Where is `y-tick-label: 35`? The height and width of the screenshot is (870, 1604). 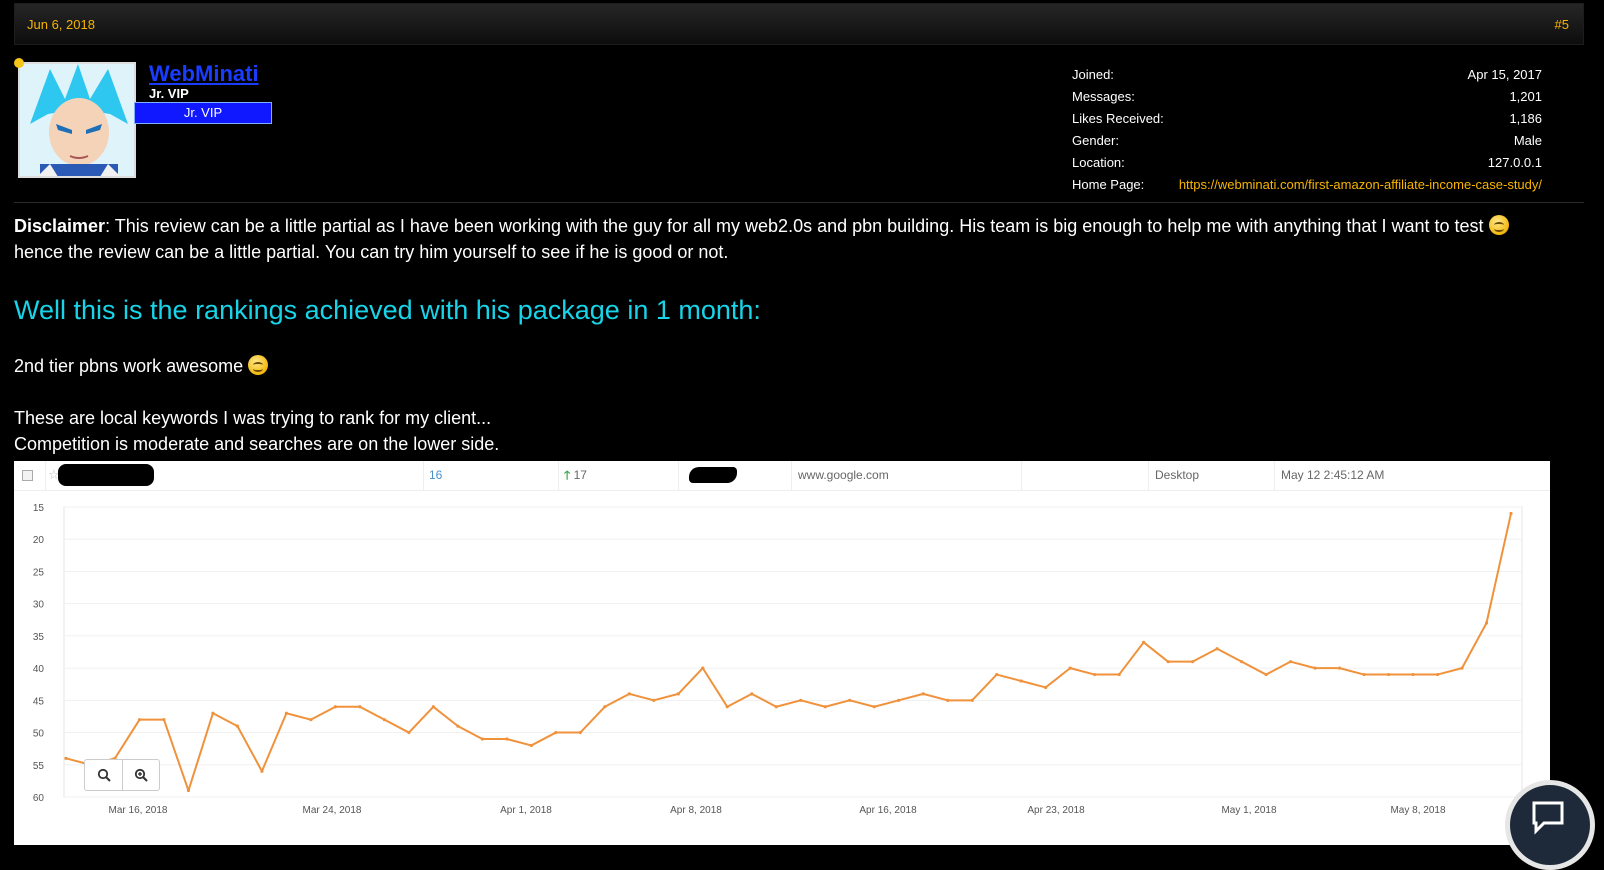 y-tick-label: 35 is located at coordinates (39, 637).